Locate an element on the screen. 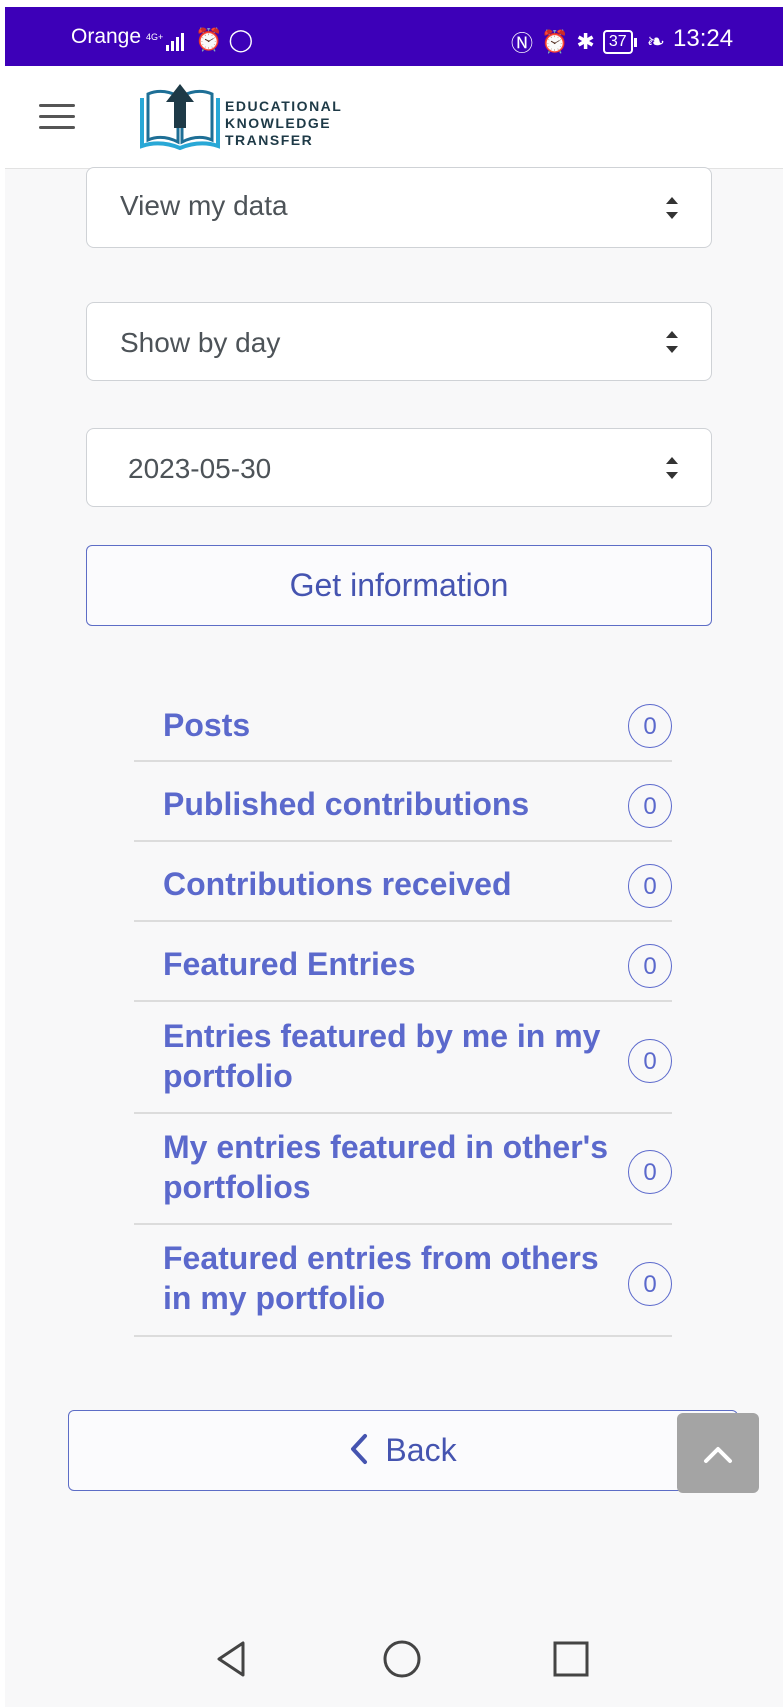 The width and height of the screenshot is (783, 1707). period-select-value: Show by day is located at coordinates (200, 342).